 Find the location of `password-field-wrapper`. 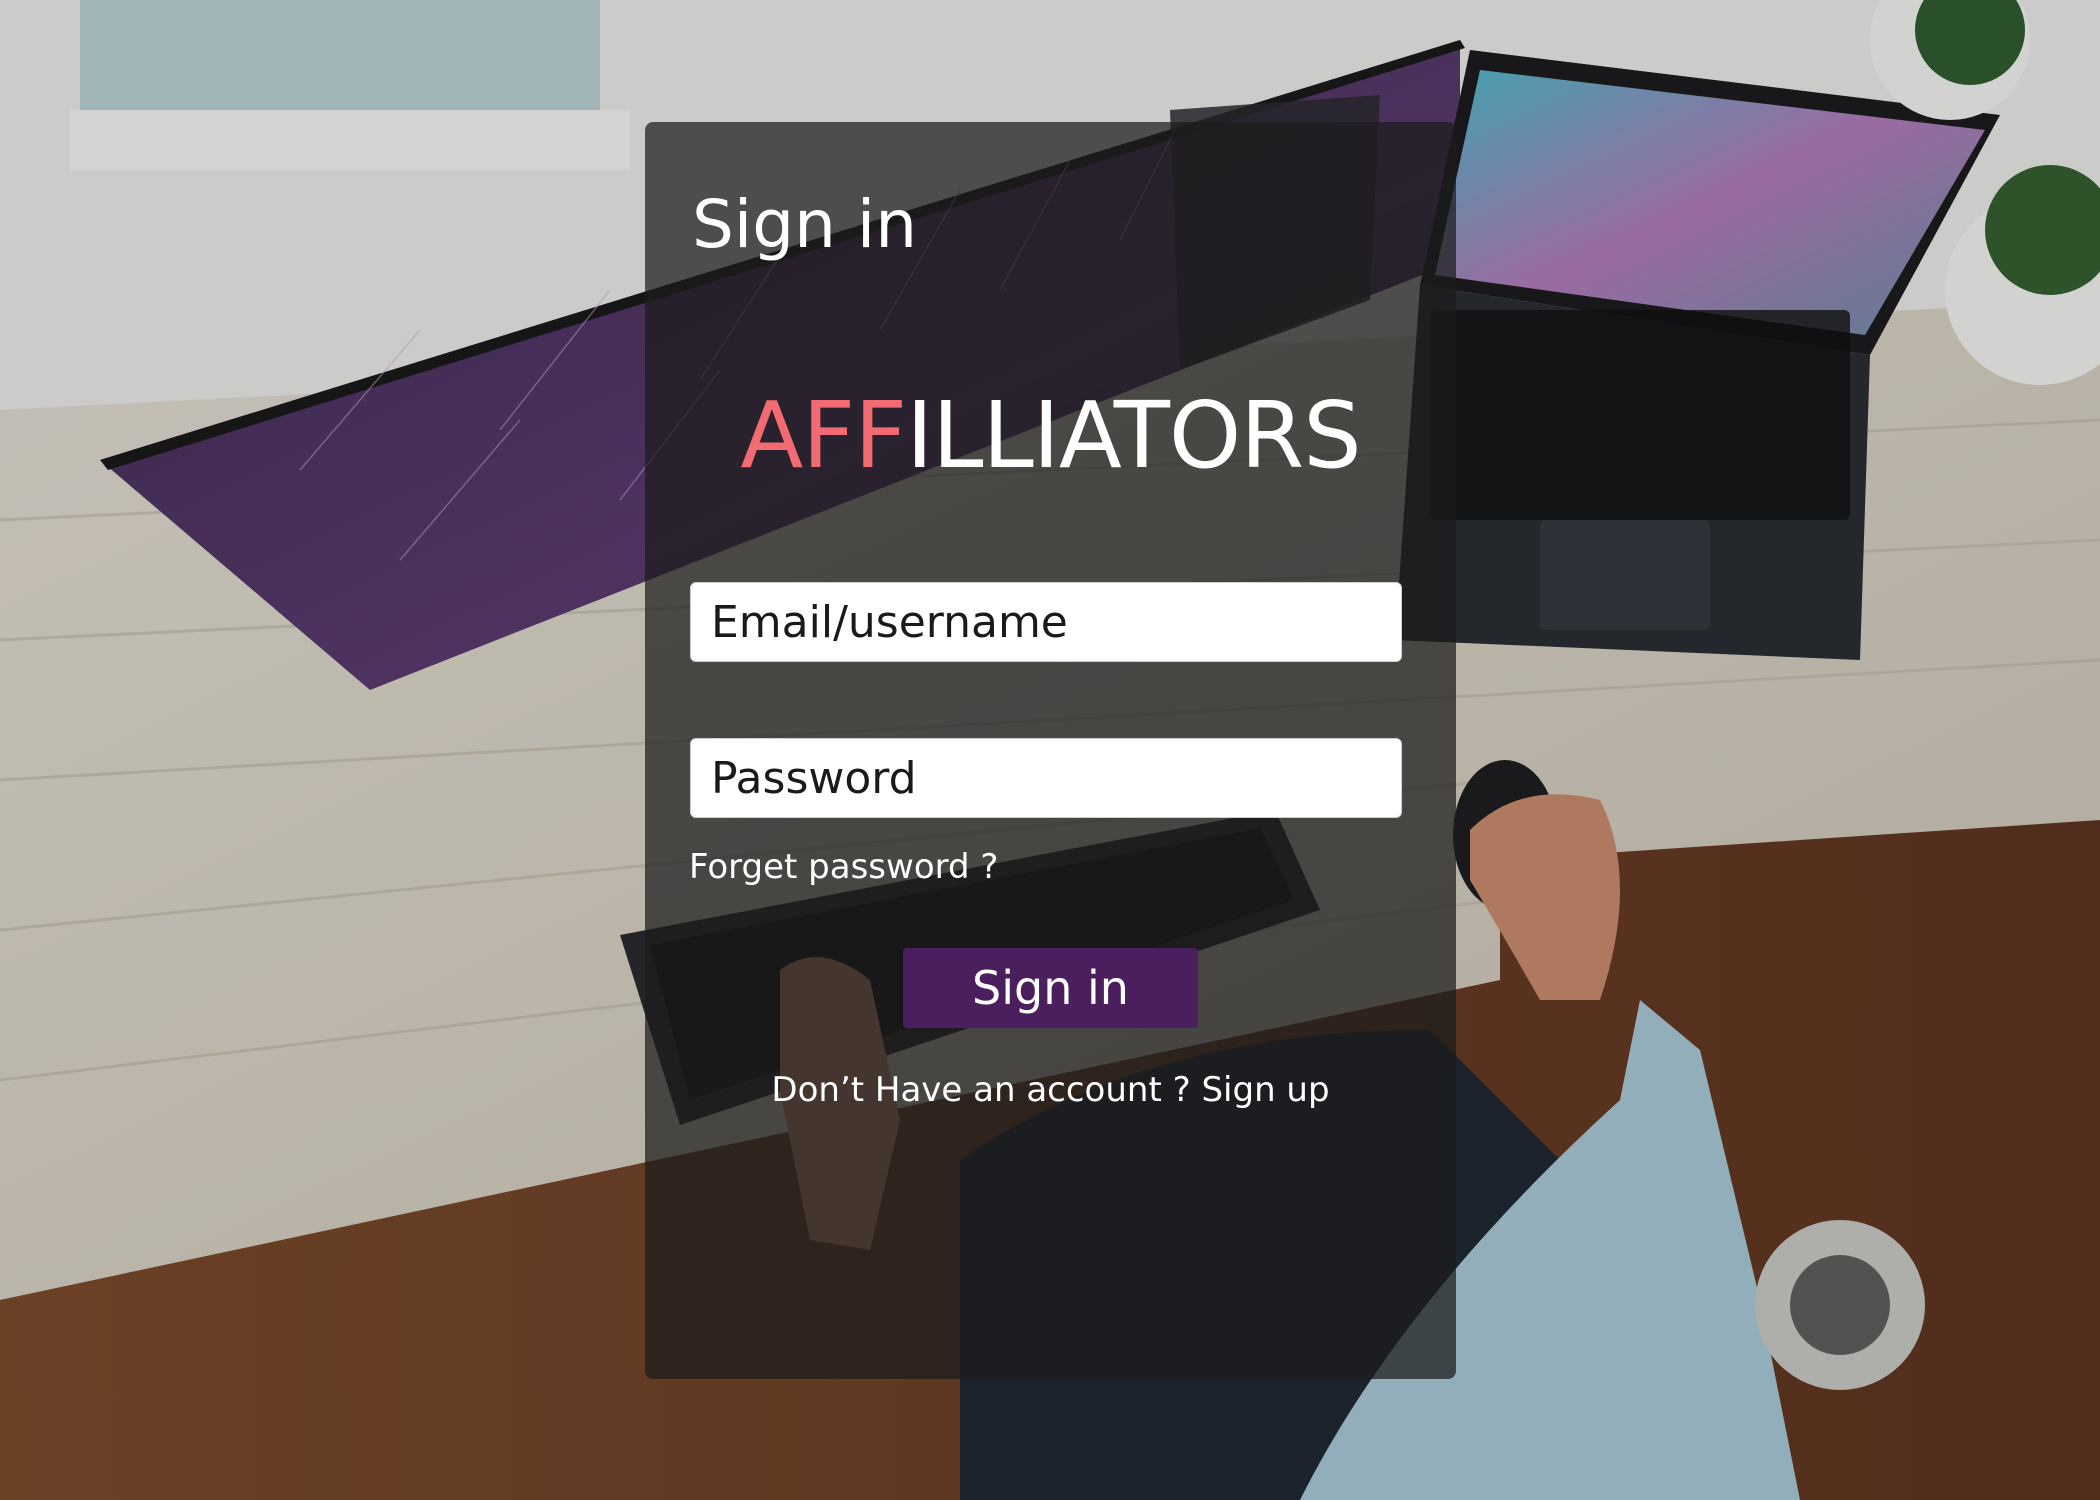

password-field-wrapper is located at coordinates (1046, 778).